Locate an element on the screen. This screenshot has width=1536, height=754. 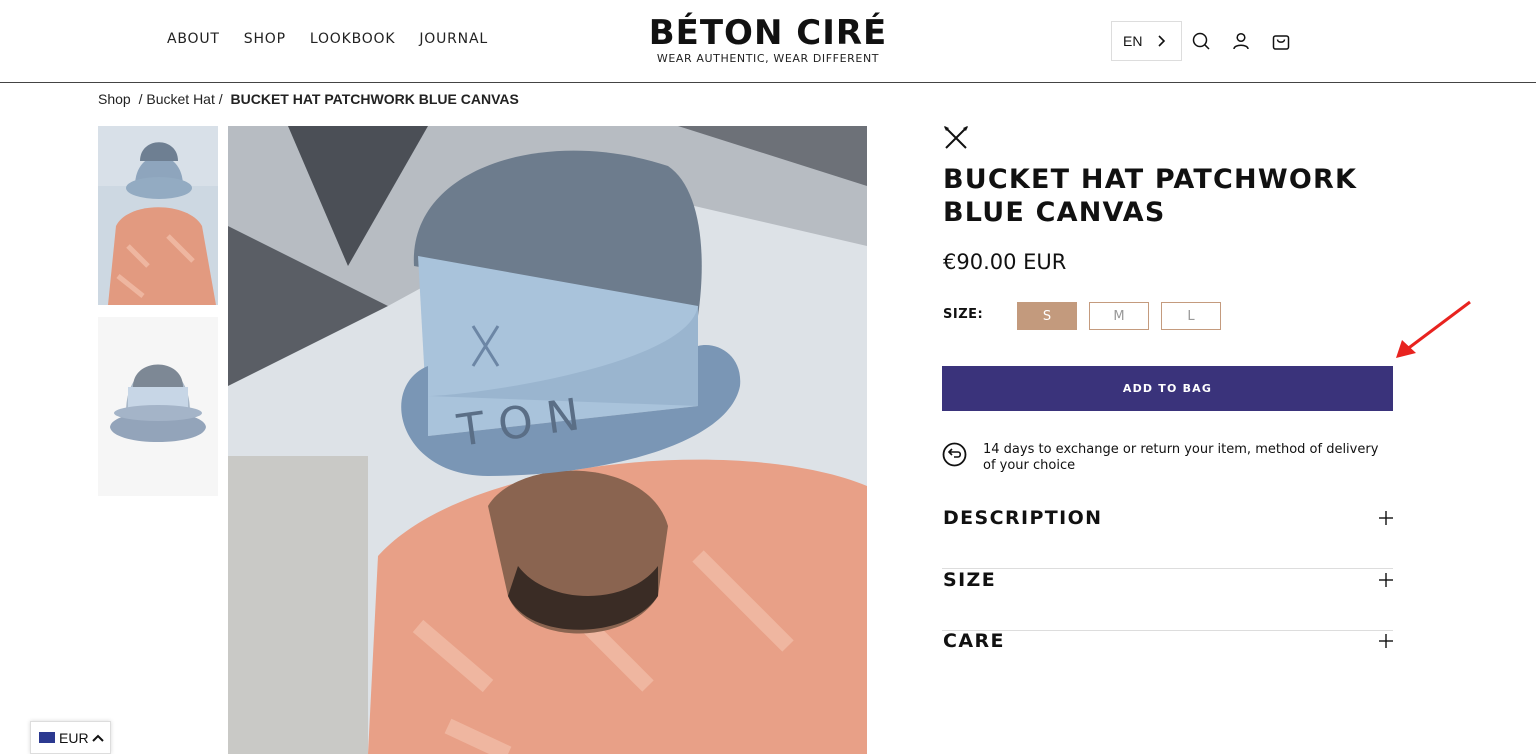
accordion-size-label: SIZE is located at coordinates (970, 580).